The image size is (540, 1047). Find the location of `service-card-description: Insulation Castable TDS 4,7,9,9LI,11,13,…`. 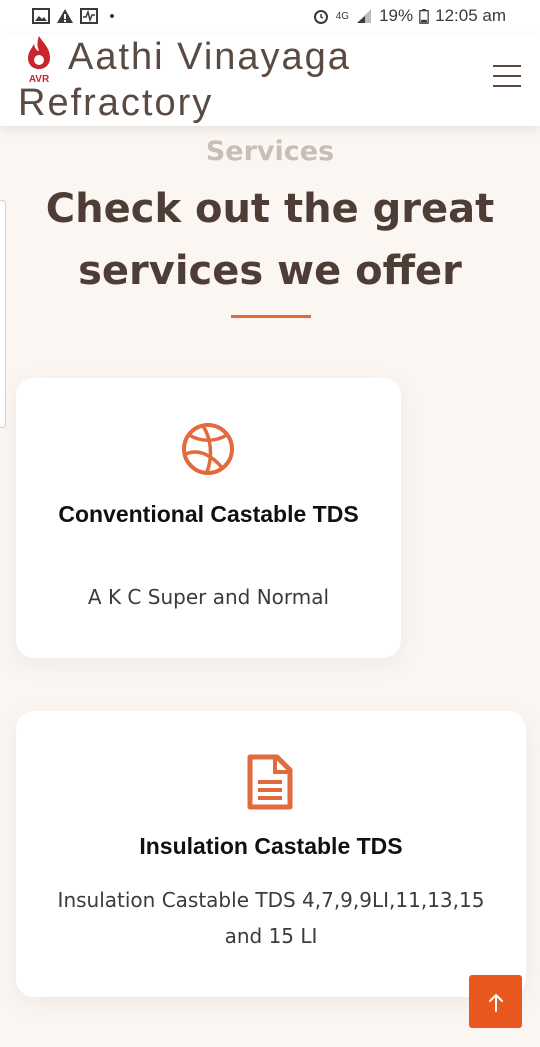

service-card-description: Insulation Castable TDS 4,7,9,9LI,11,13,… is located at coordinates (271, 918).